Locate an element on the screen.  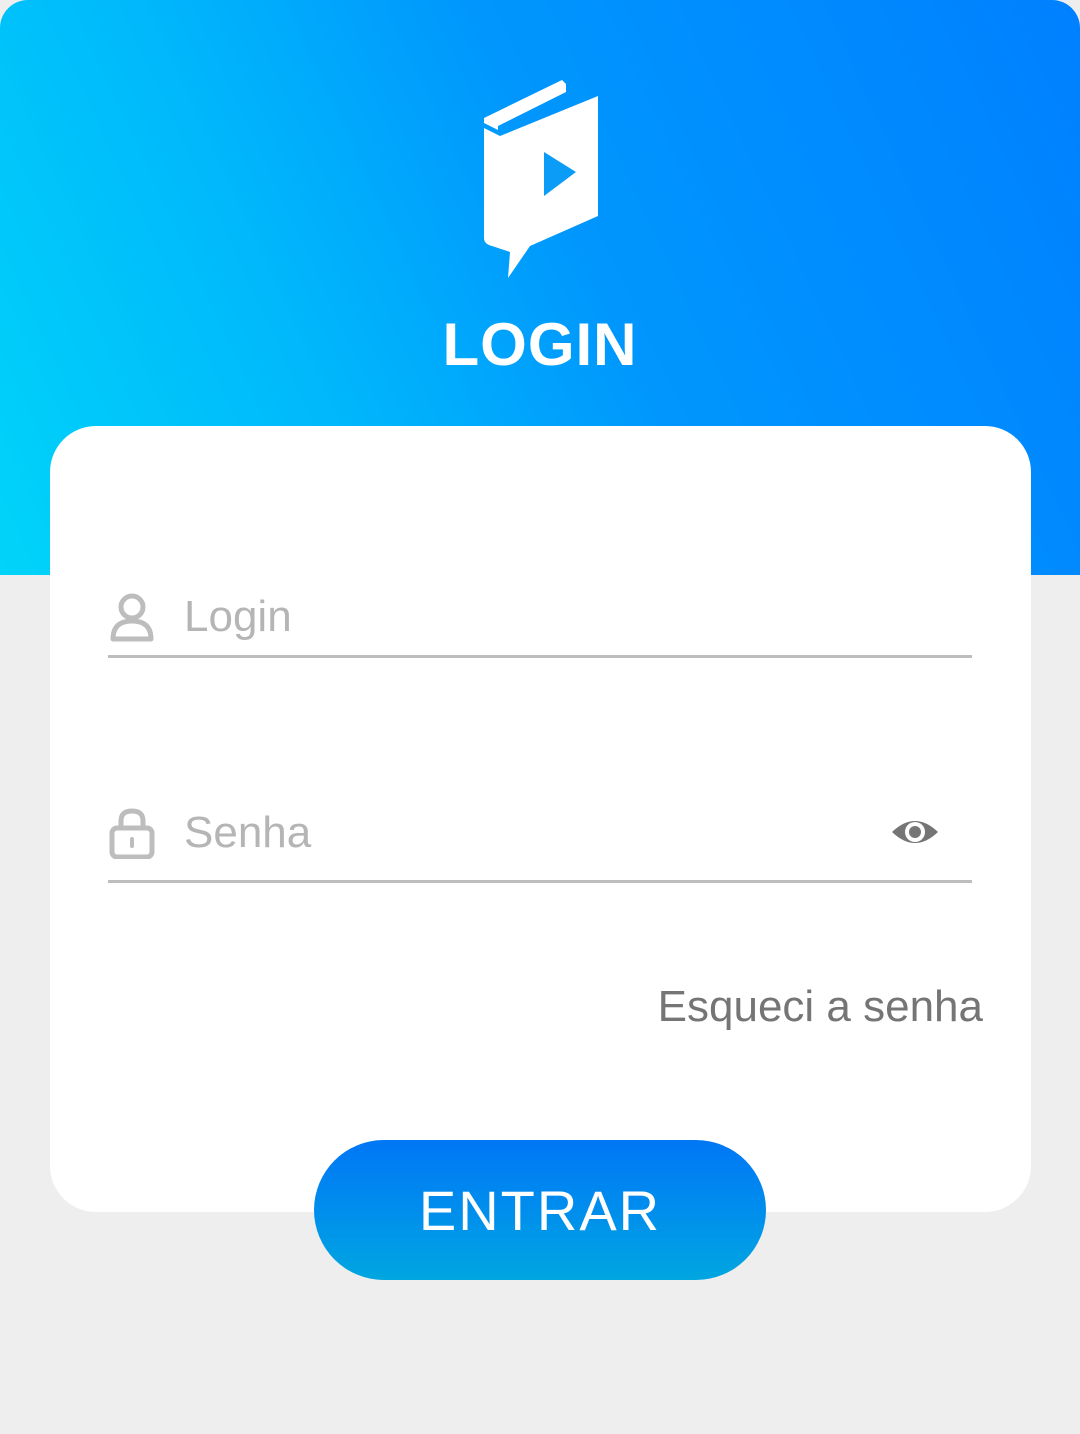
password-input is located at coordinates (504, 833).